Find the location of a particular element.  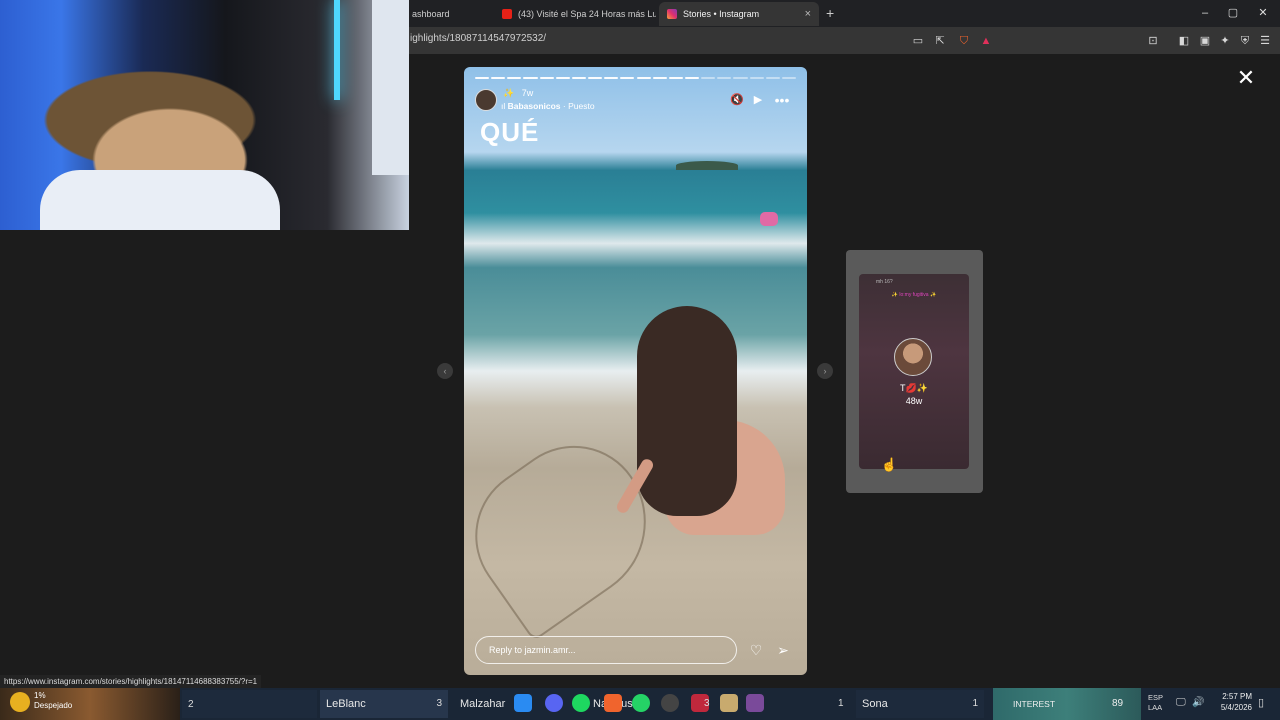

taskbar-segment: 2 is located at coordinates (249, 704).